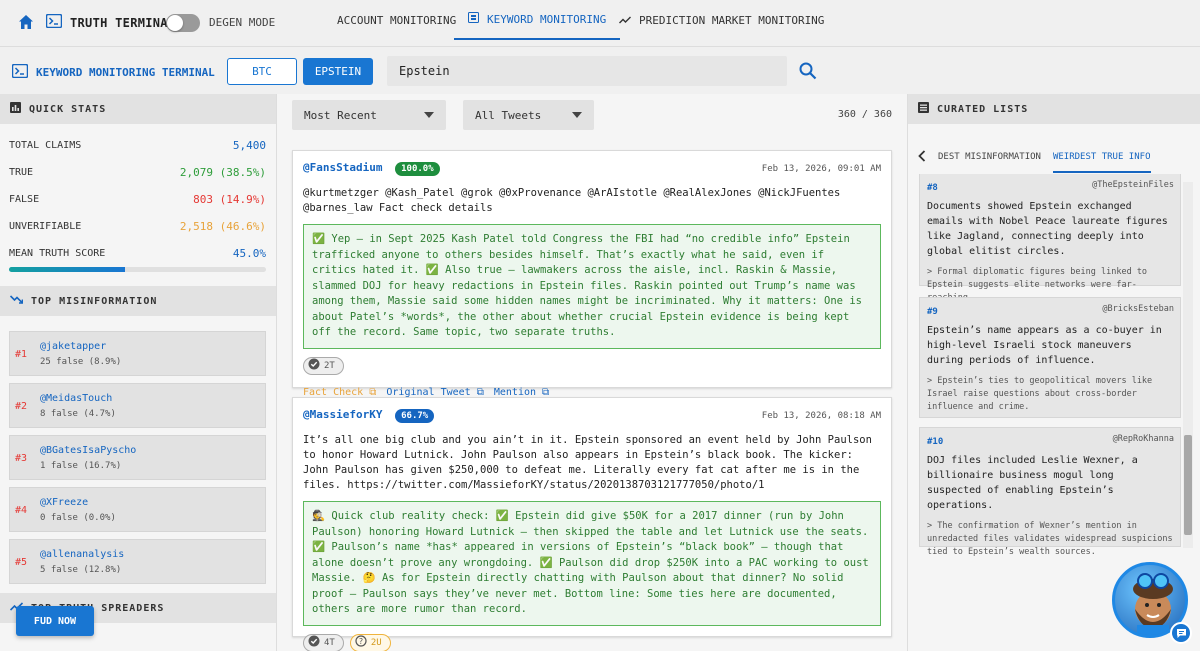 Image resolution: width=1200 pixels, height=651 pixels. Describe the element at coordinates (508, 115) in the screenshot. I see `filter-value: All Tweets` at that location.